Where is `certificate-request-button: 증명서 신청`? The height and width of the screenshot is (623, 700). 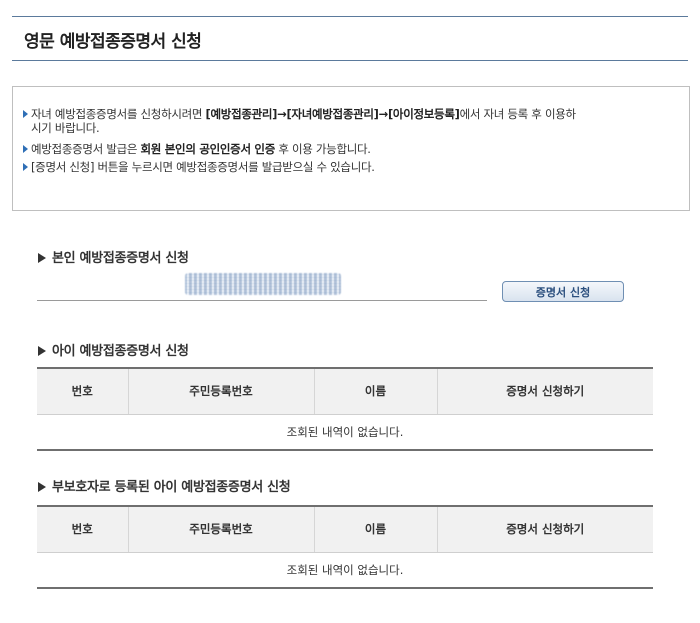 certificate-request-button: 증명서 신청 is located at coordinates (563, 291).